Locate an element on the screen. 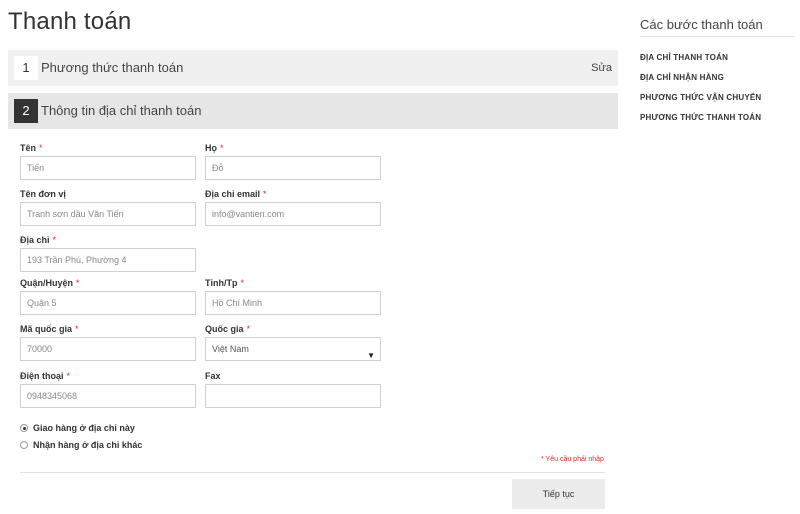  sidebar-item-shipping-address: ĐỊA CHỈ NHẬN HÀNG is located at coordinates (682, 77).